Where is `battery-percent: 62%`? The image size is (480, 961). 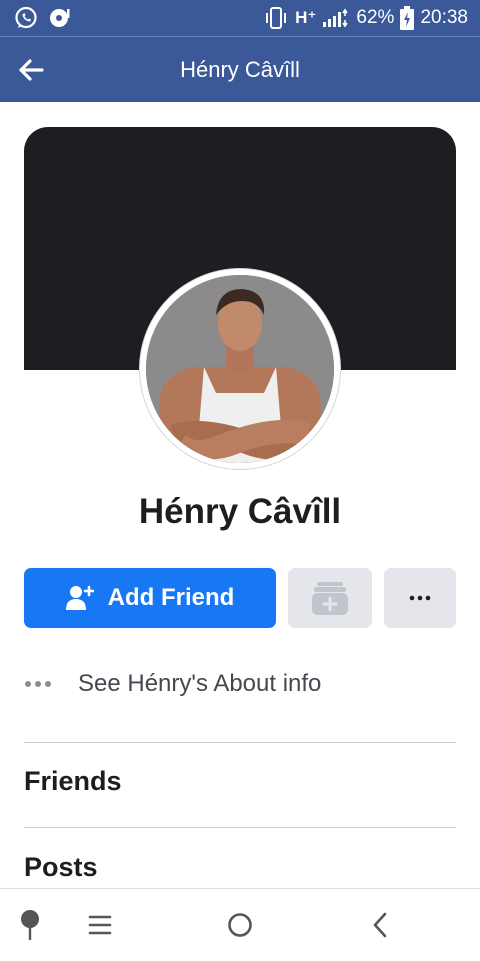 battery-percent: 62% is located at coordinates (375, 17).